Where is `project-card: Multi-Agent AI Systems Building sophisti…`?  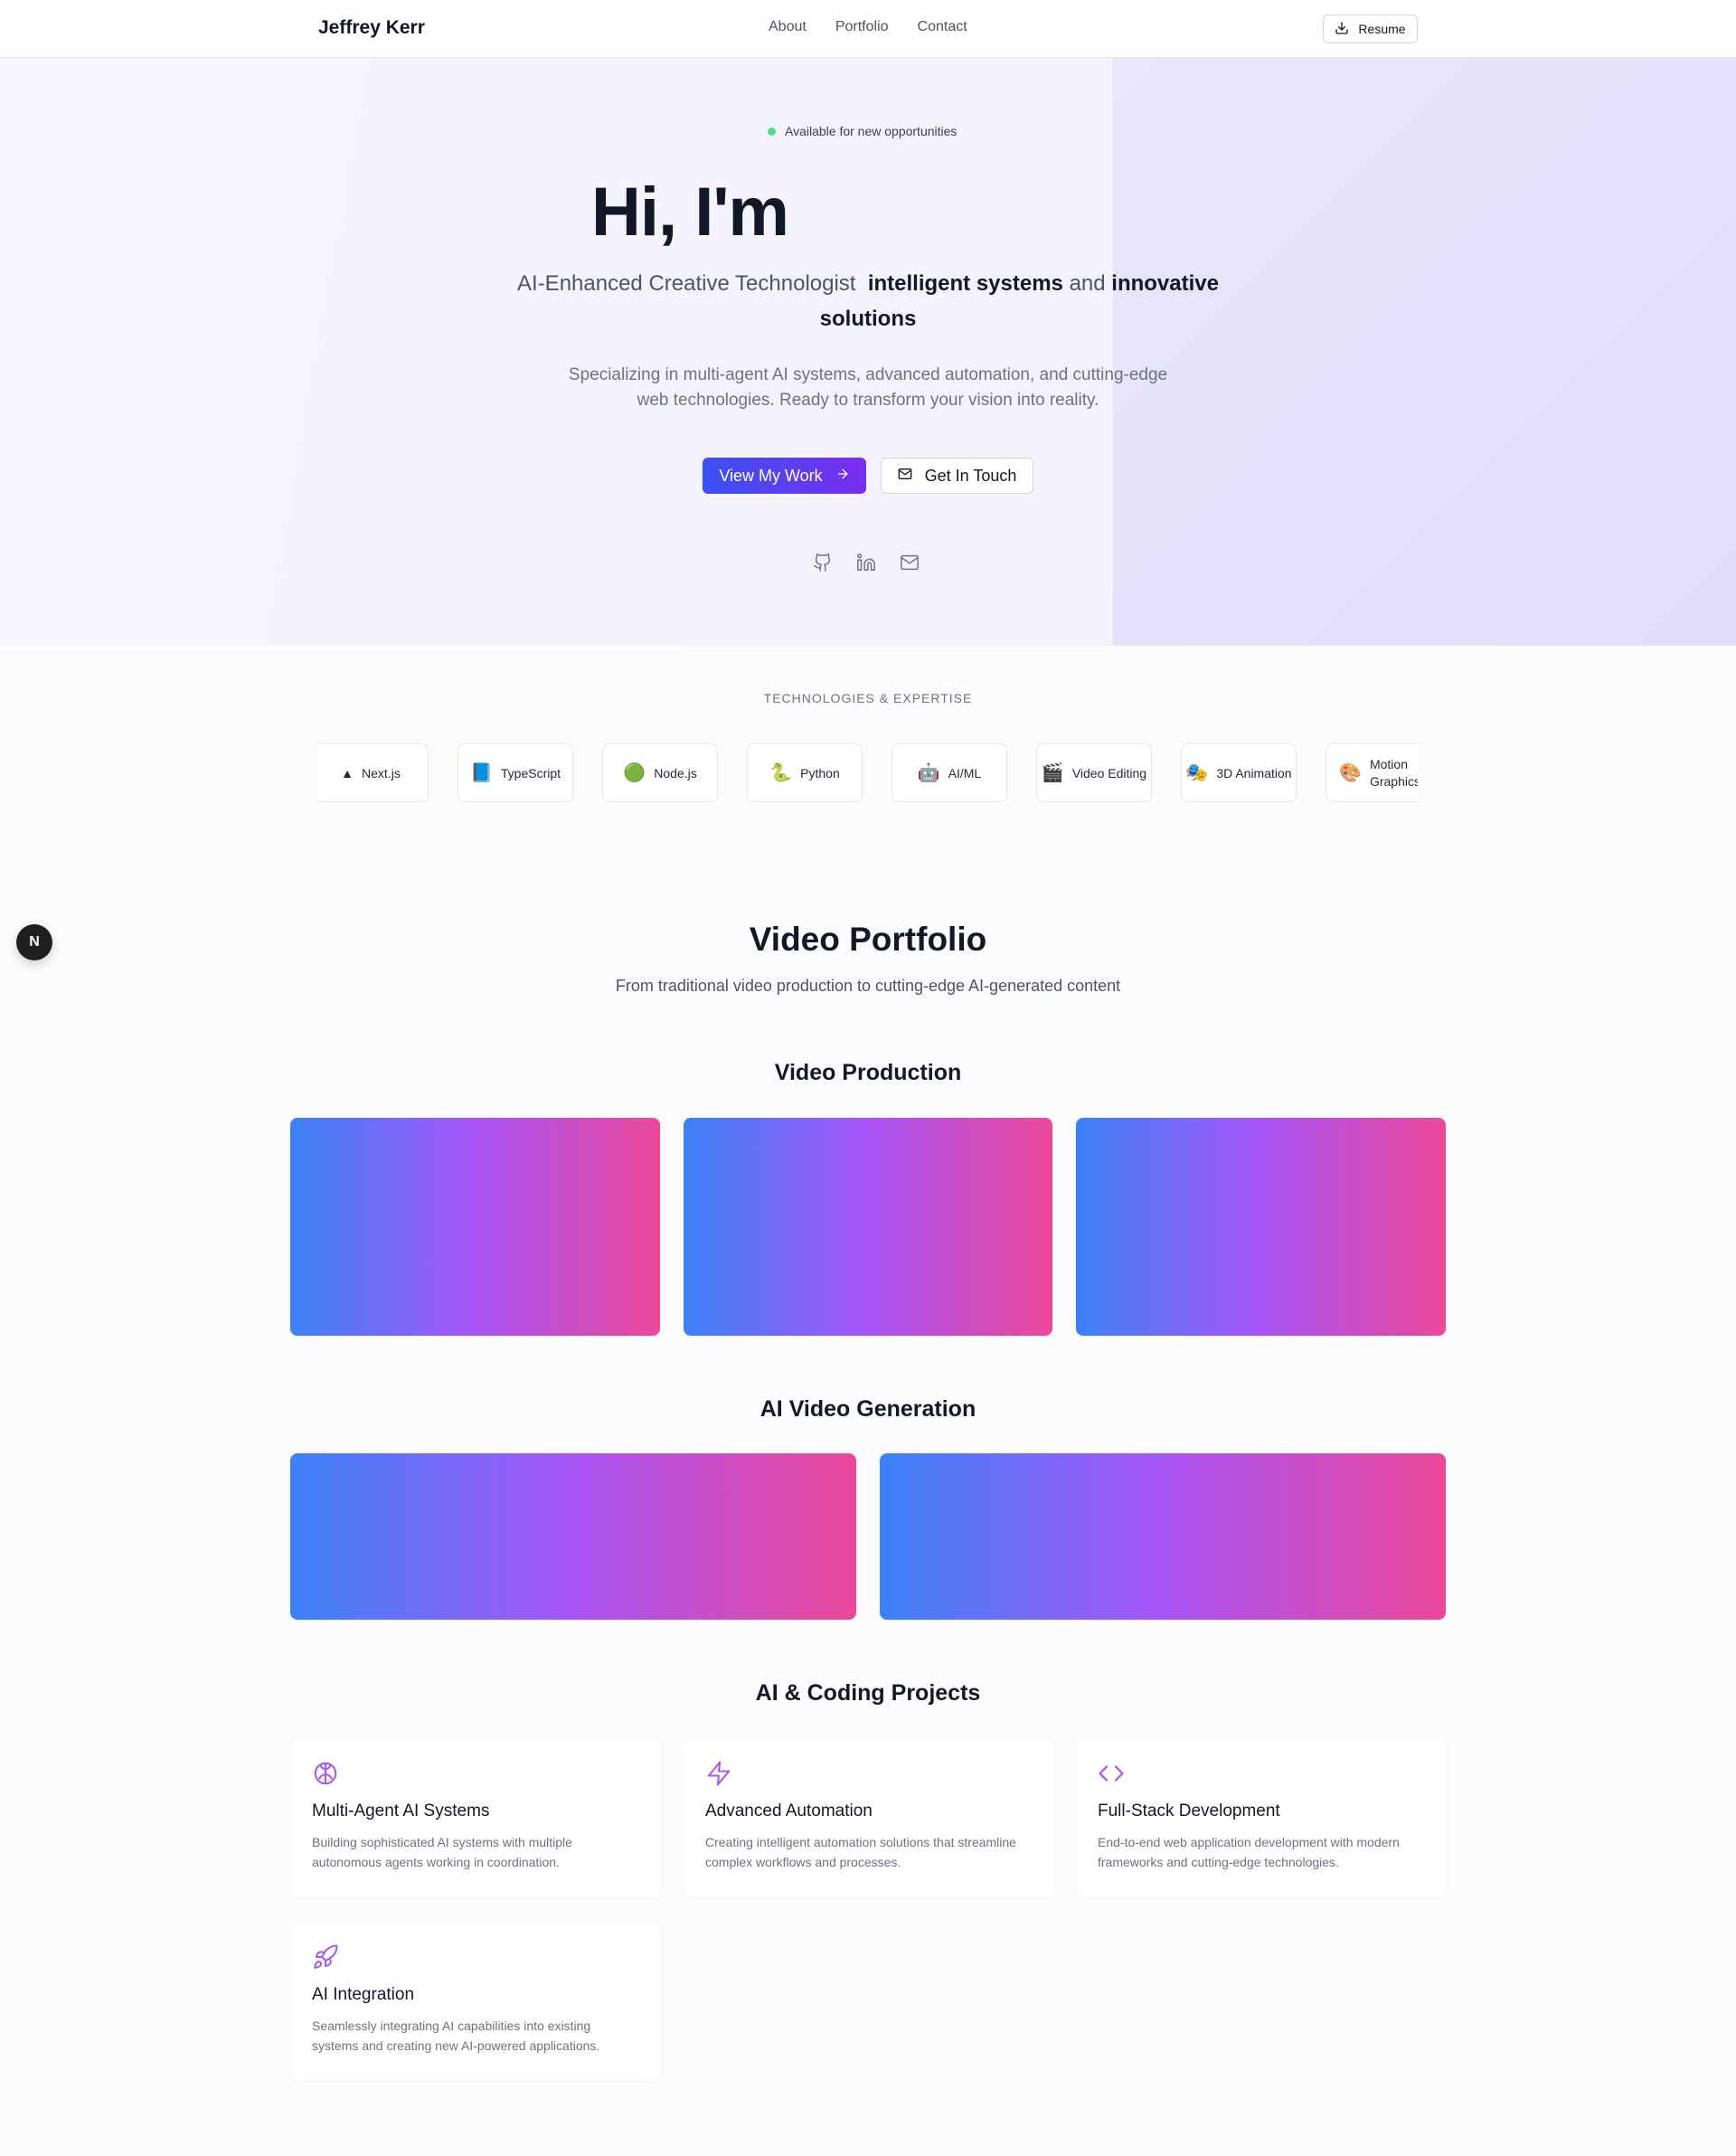 project-card: Multi-Agent AI Systems Building sophisti… is located at coordinates (476, 1817).